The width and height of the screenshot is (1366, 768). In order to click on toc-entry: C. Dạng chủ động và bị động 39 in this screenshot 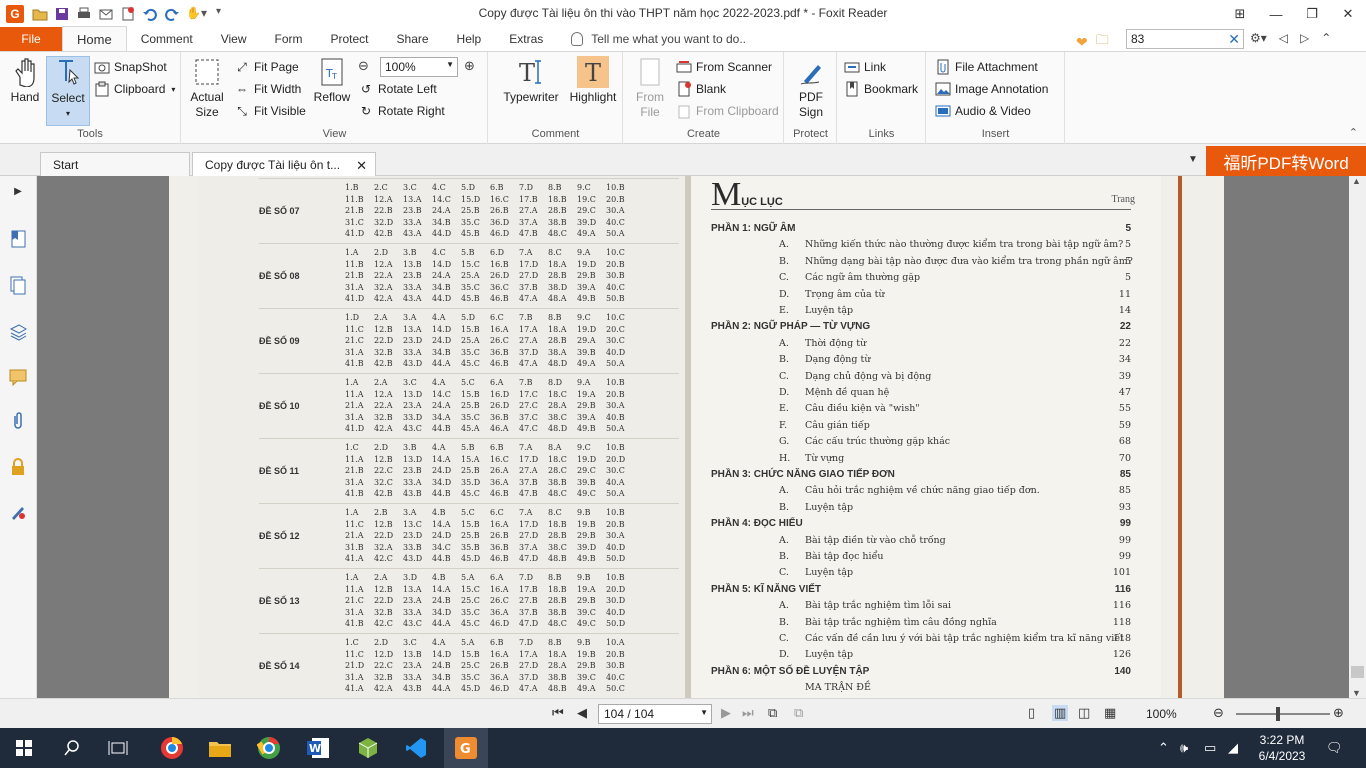, I will do `click(921, 376)`.